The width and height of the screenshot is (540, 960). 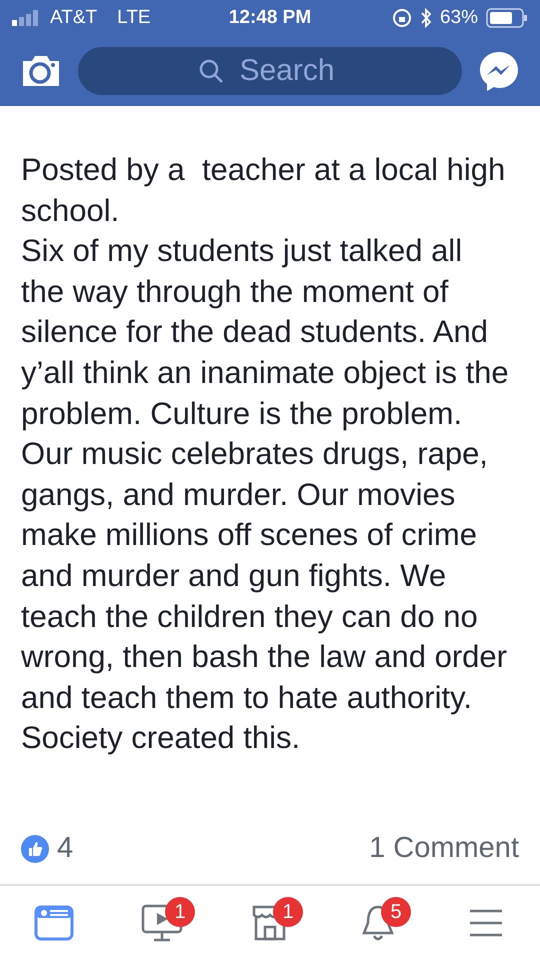 I want to click on post-text: Posted by a teacher at a local high school., so click(x=263, y=190).